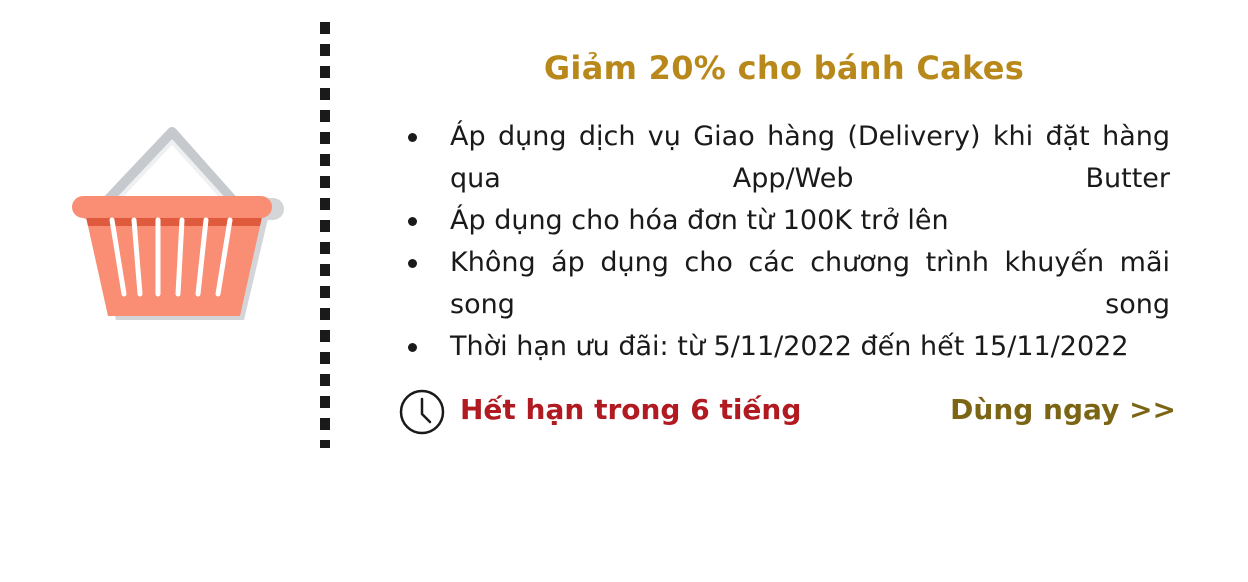 The image size is (1248, 582). I want to click on coupon-footer: Hết hạn trong 6 tiếng Dùng ngay >>, so click(787, 410).